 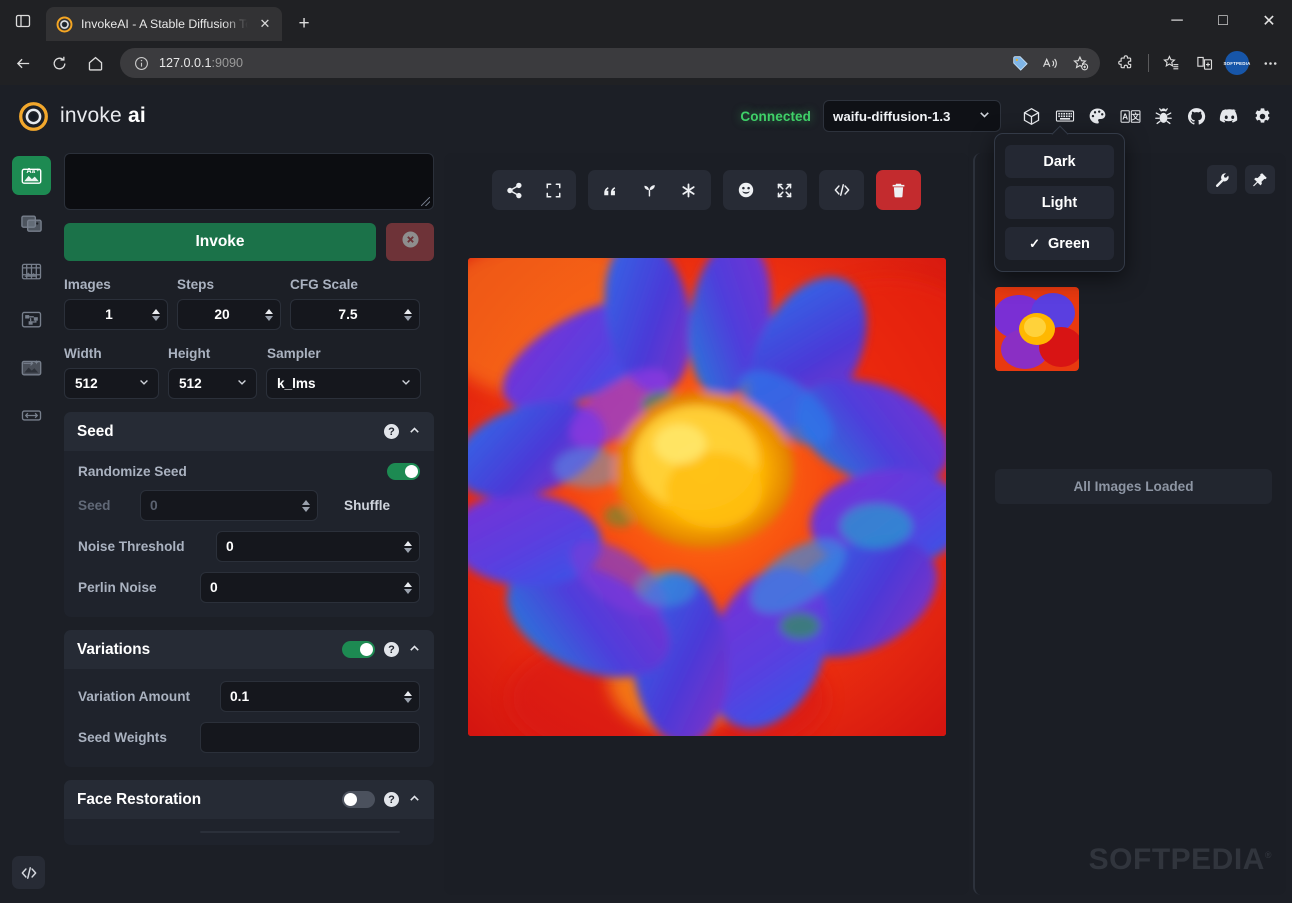 What do you see at coordinates (300, 832) in the screenshot?
I see `face-restoration-input` at bounding box center [300, 832].